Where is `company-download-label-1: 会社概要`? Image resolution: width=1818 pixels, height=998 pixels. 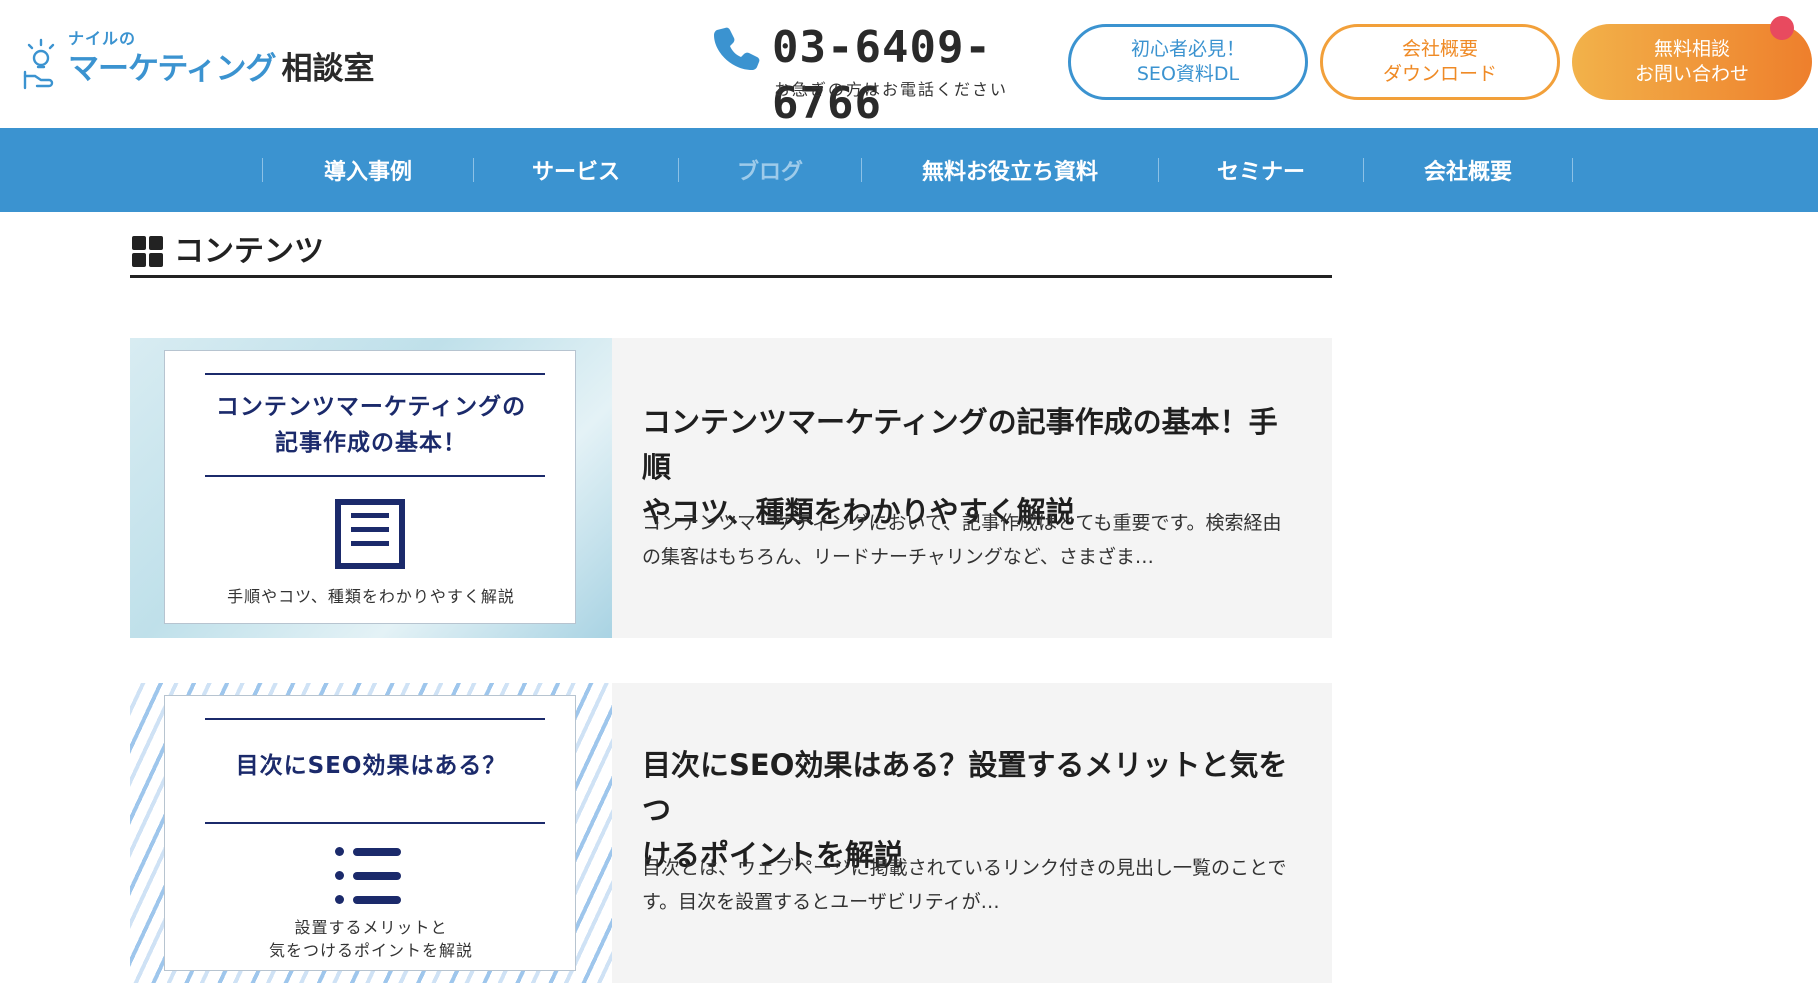
company-download-label-1: 会社概要 is located at coordinates (1439, 49).